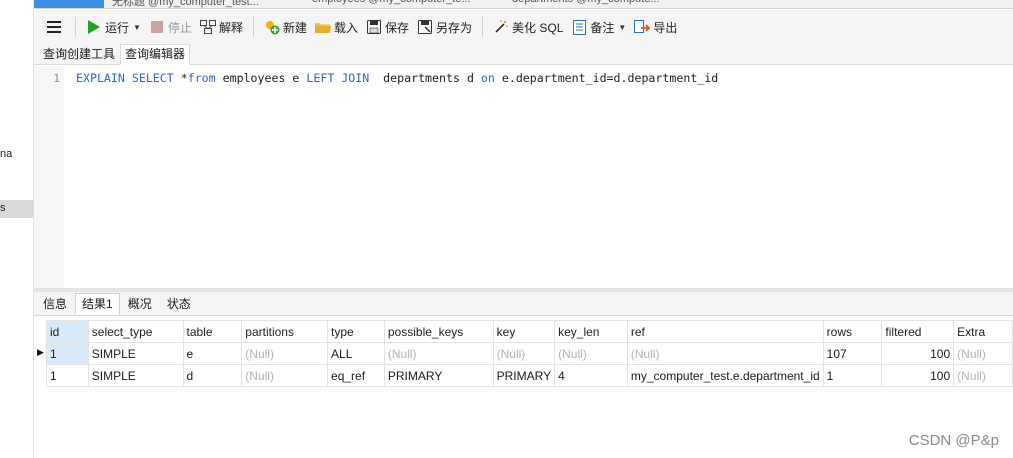 The image size is (1013, 458). What do you see at coordinates (3, 208) in the screenshot?
I see `sidebar-item-fragment: s` at bounding box center [3, 208].